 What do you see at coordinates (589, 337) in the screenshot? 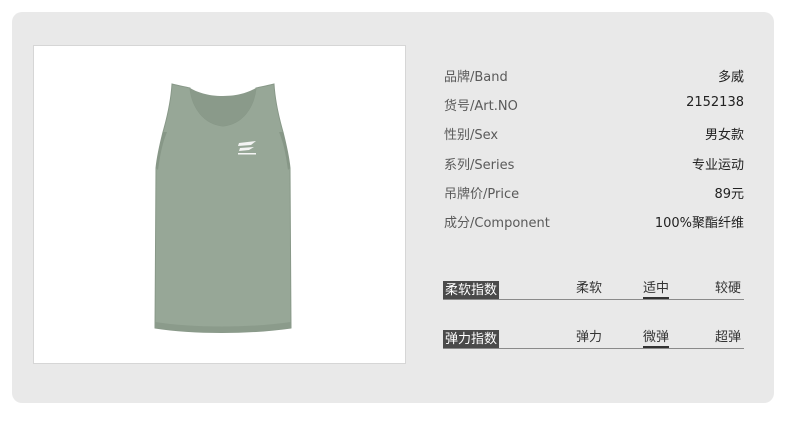
I see `elasticity-option-elastic: 弹力` at bounding box center [589, 337].